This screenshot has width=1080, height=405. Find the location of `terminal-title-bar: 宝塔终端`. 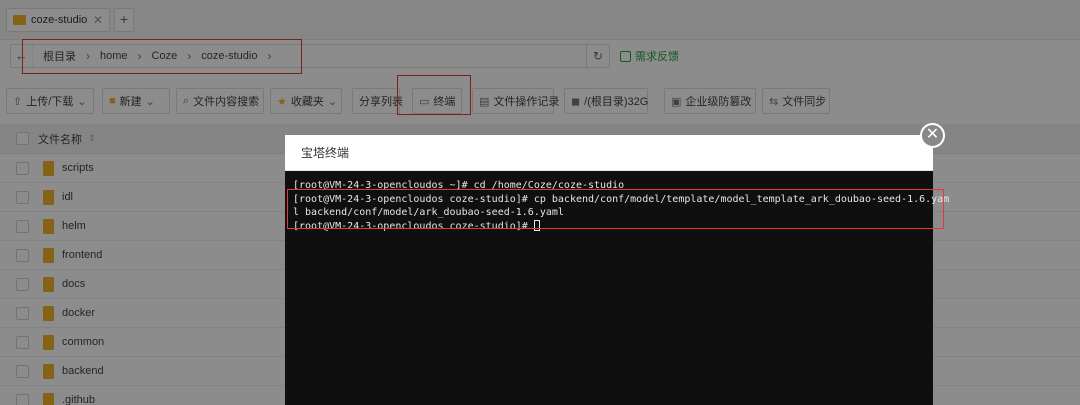

terminal-title-bar: 宝塔终端 is located at coordinates (609, 153).